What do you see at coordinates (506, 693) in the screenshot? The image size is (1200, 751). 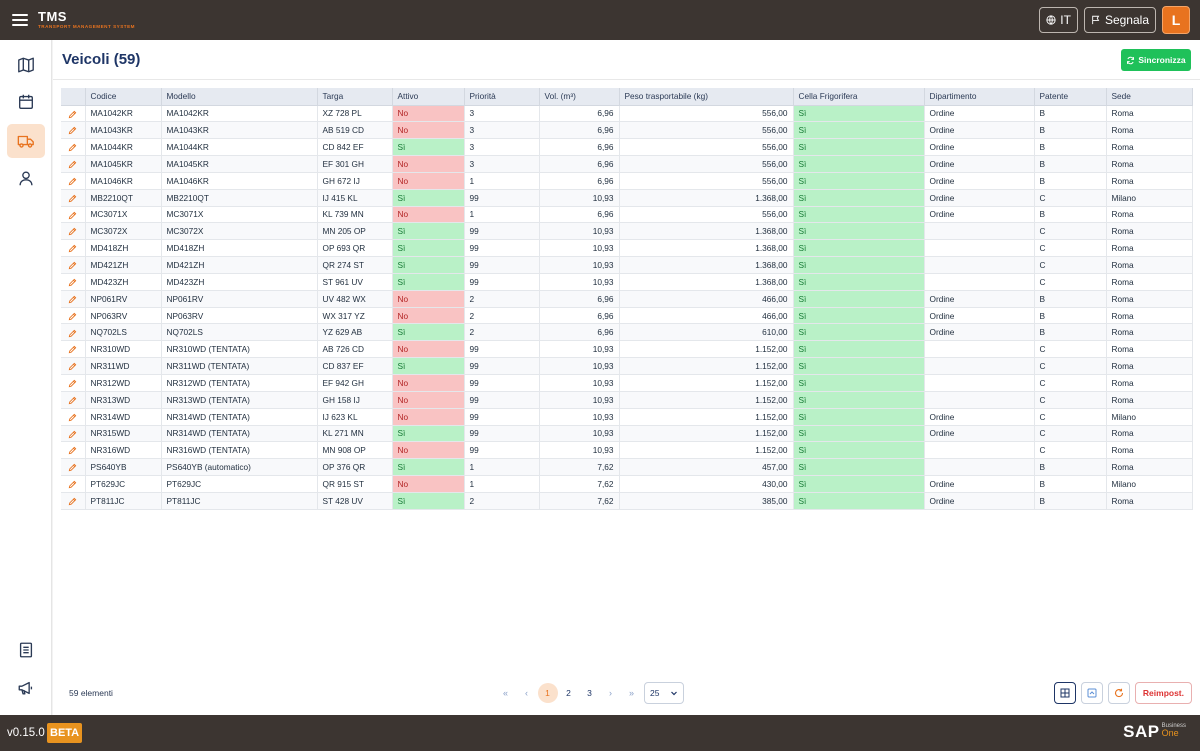 I see `first-page-button: «` at bounding box center [506, 693].